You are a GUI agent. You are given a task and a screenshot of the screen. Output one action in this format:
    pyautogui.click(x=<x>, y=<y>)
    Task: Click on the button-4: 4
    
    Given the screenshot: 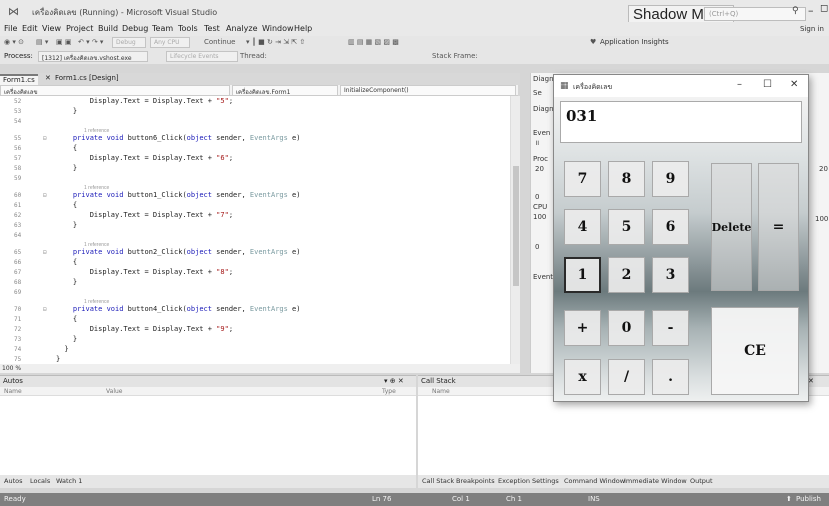 What is the action you would take?
    pyautogui.click(x=582, y=227)
    